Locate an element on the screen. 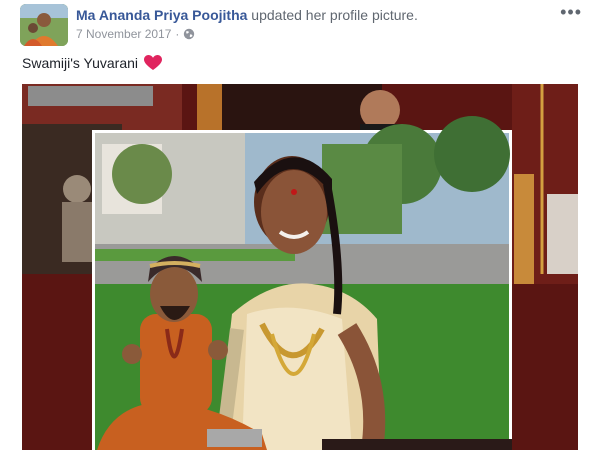  post-date-link: 7 November 2017 is located at coordinates (123, 34).